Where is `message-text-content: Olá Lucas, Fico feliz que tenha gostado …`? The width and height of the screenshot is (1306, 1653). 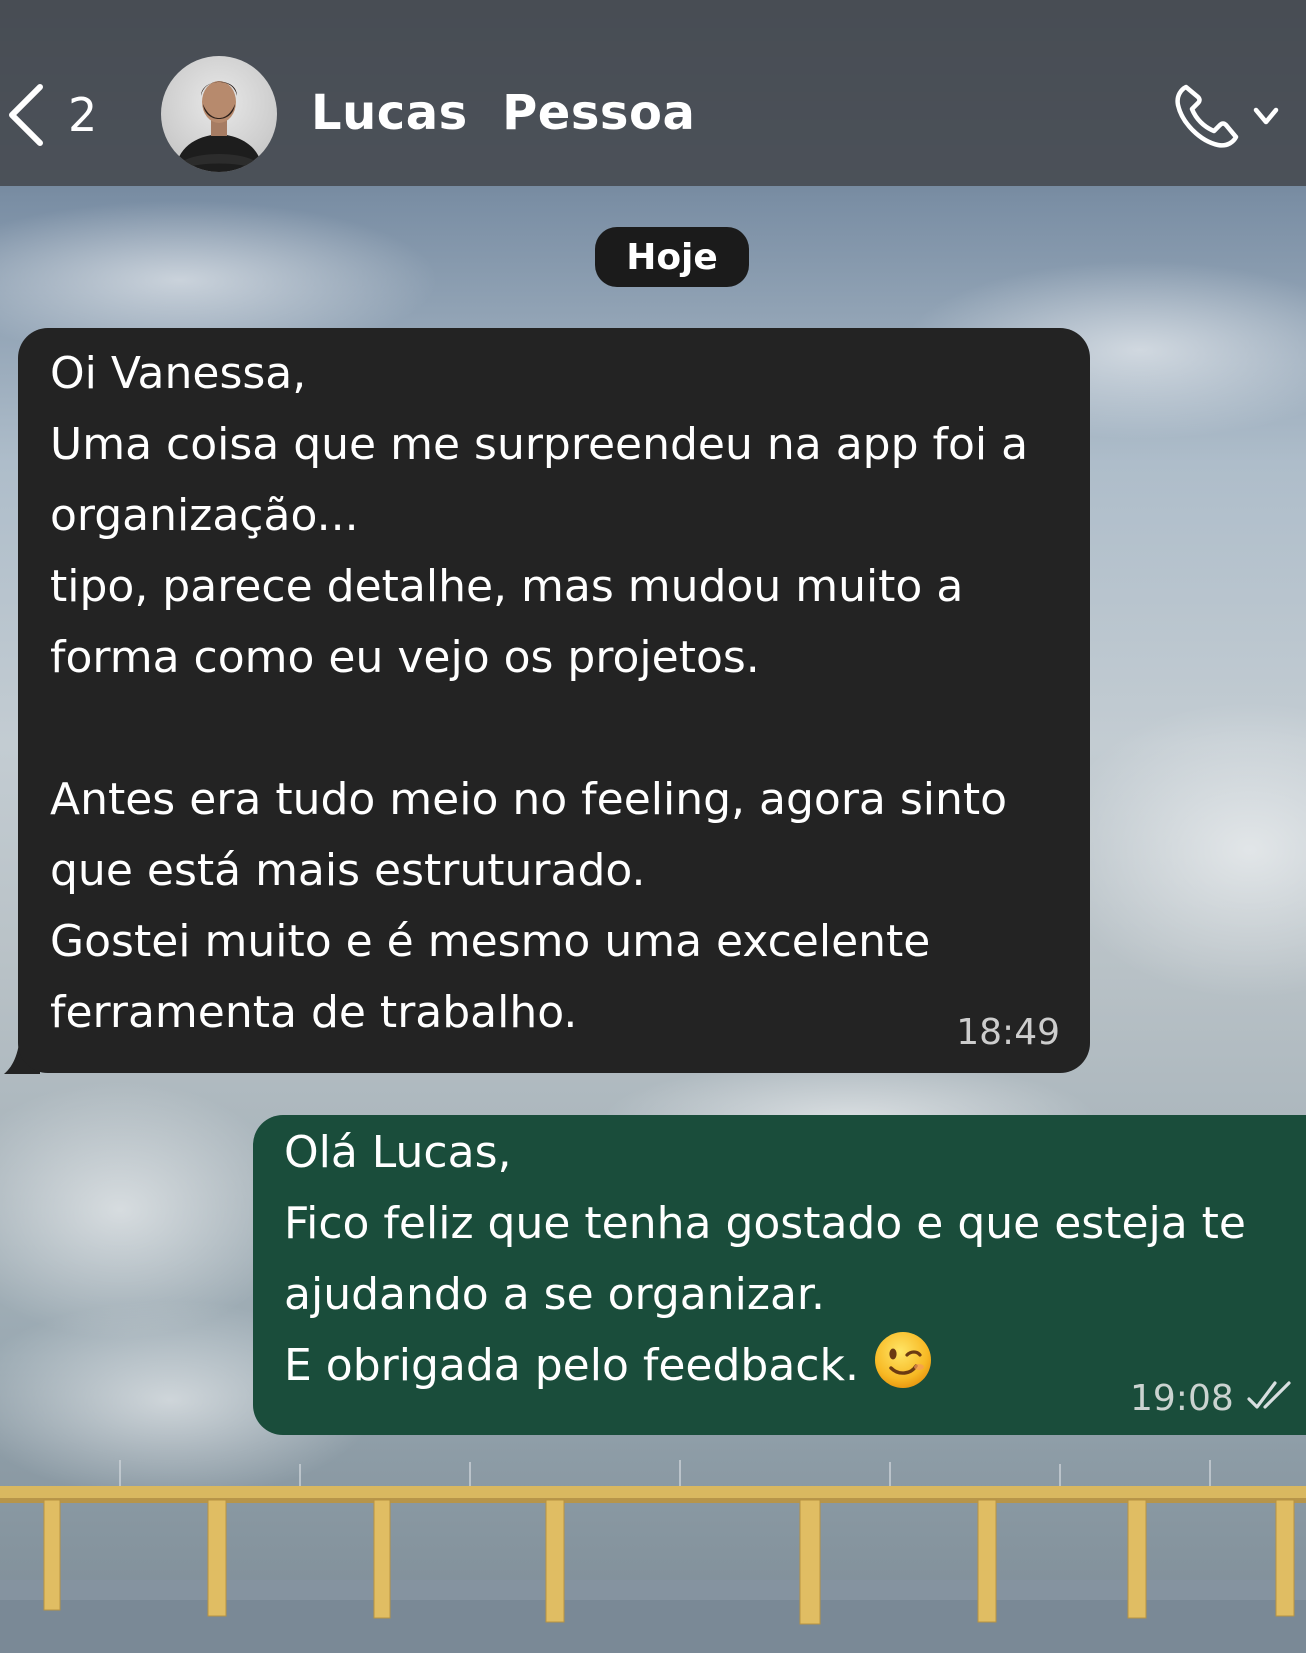 message-text-content: Olá Lucas, Fico feliz que tenha gostado … is located at coordinates (765, 1259).